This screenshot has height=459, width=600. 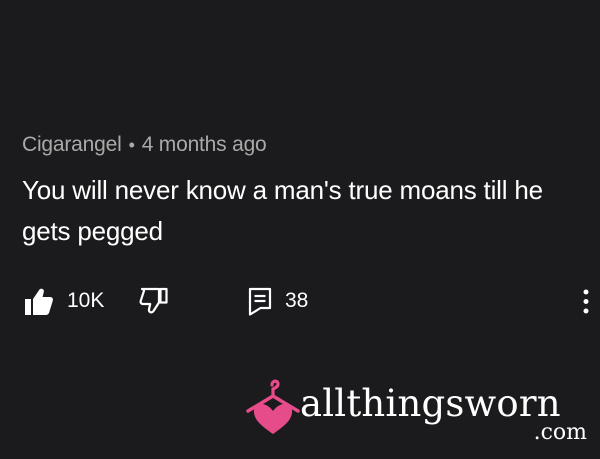 What do you see at coordinates (260, 301) in the screenshot?
I see `reply-comment-icon` at bounding box center [260, 301].